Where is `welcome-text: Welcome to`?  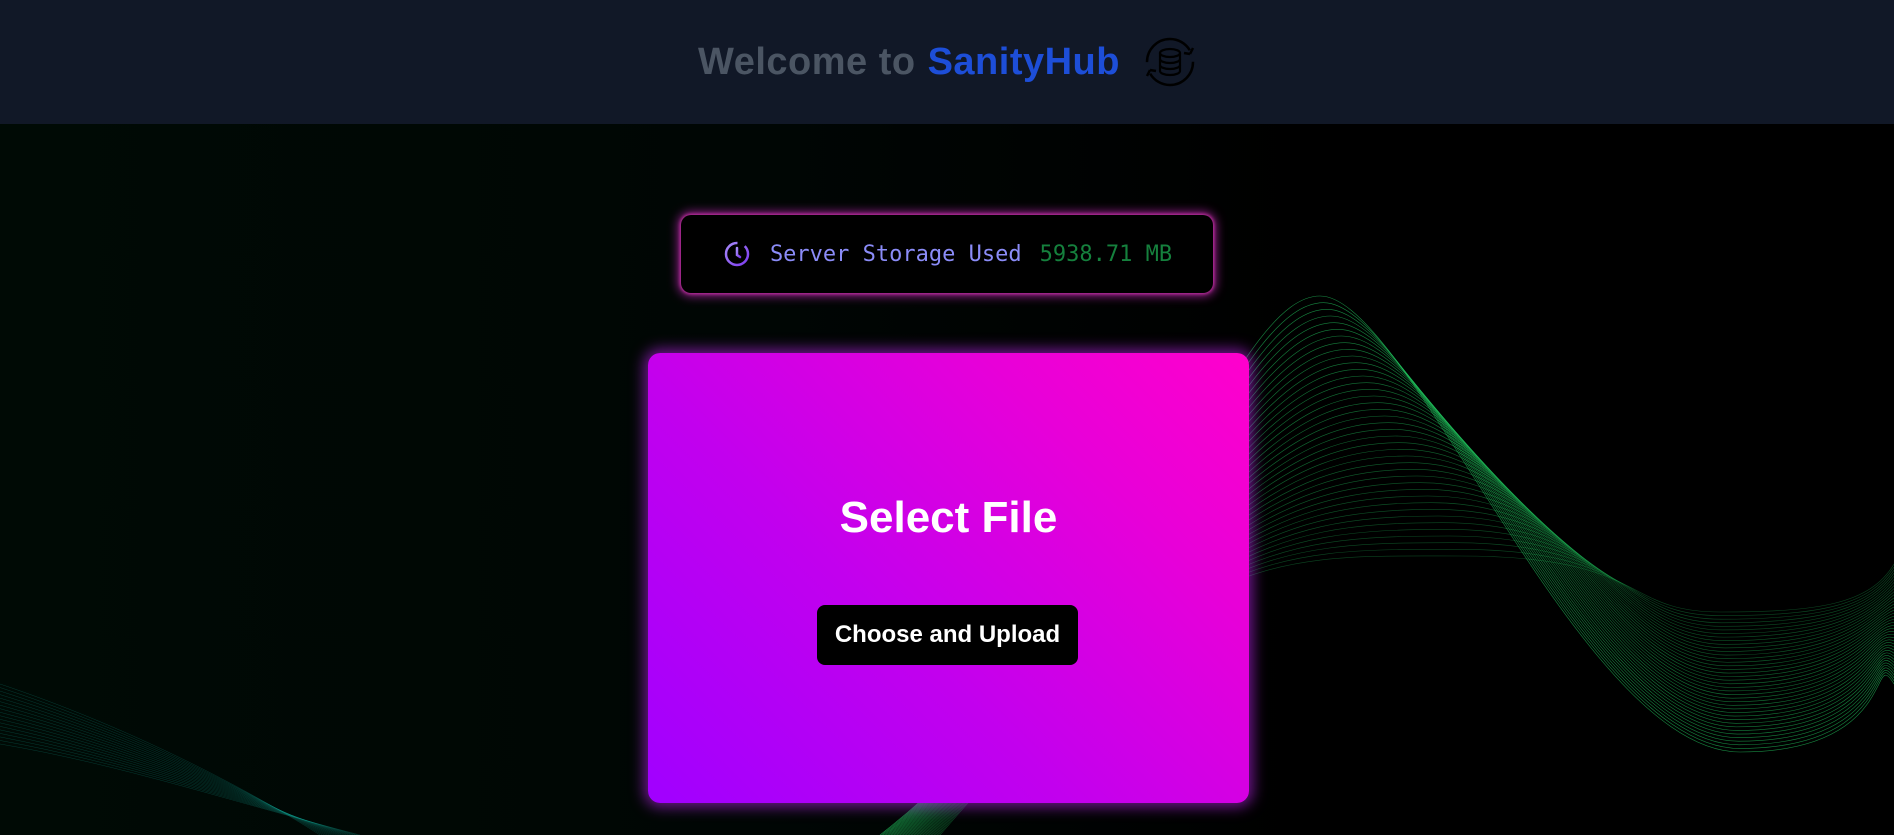 welcome-text: Welcome to is located at coordinates (807, 61).